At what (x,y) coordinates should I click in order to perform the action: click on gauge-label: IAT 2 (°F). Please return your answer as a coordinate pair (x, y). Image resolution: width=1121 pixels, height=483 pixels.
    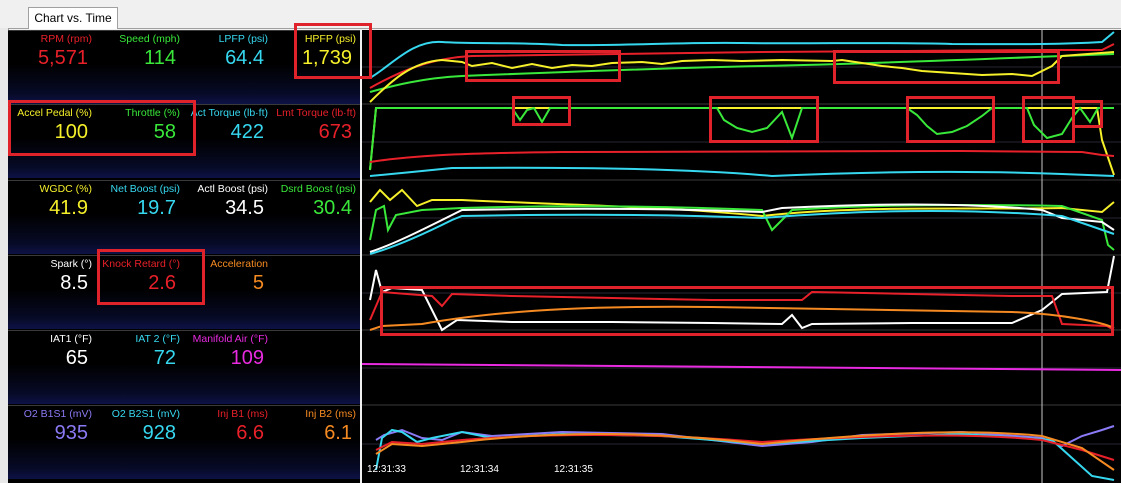
    Looking at the image, I should click on (157, 339).